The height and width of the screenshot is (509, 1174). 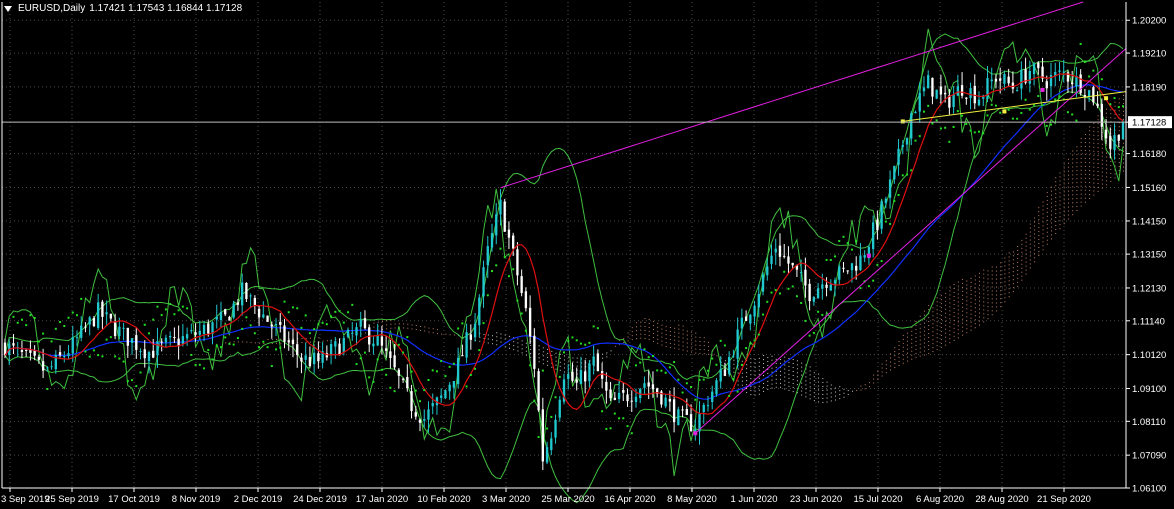 I want to click on triangle-down-icon, so click(x=8, y=8).